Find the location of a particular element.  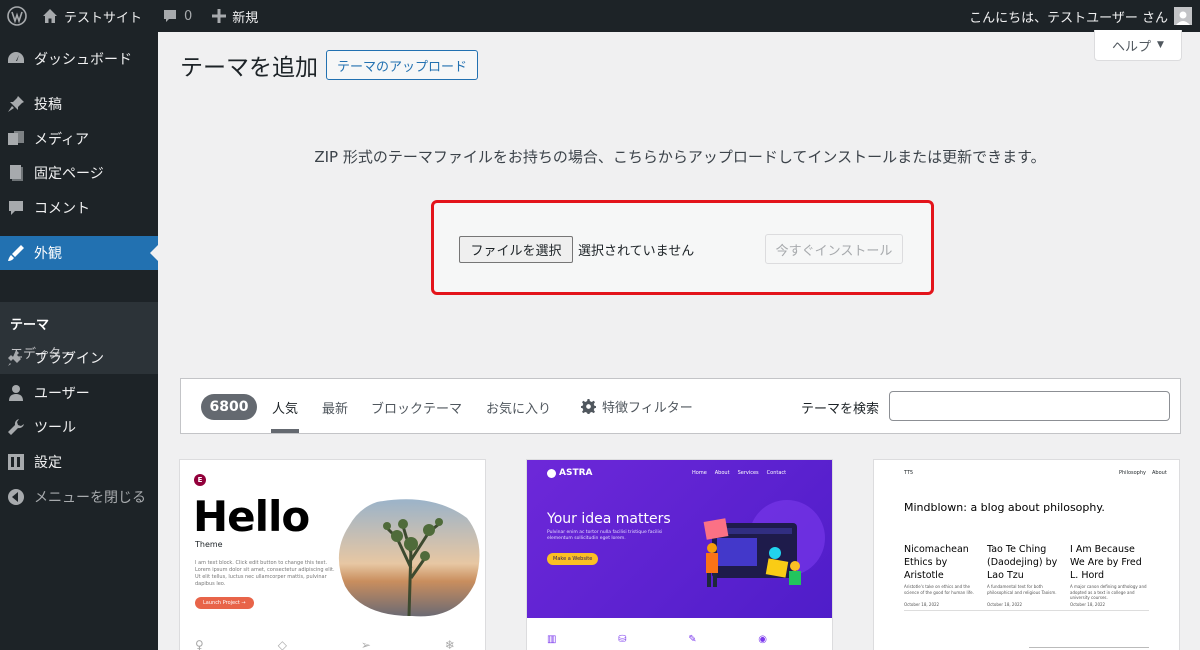

tt-headline: Mindblown: a blog about philosophy. is located at coordinates (1004, 507).